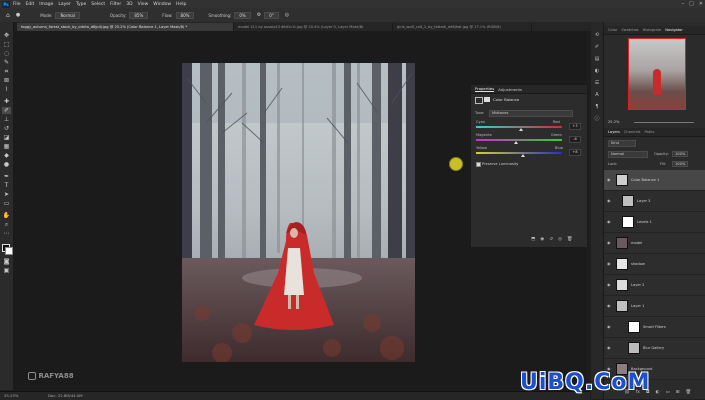 The height and width of the screenshot is (400, 705). I want to click on path-select-icon: ➤, so click(6, 194).